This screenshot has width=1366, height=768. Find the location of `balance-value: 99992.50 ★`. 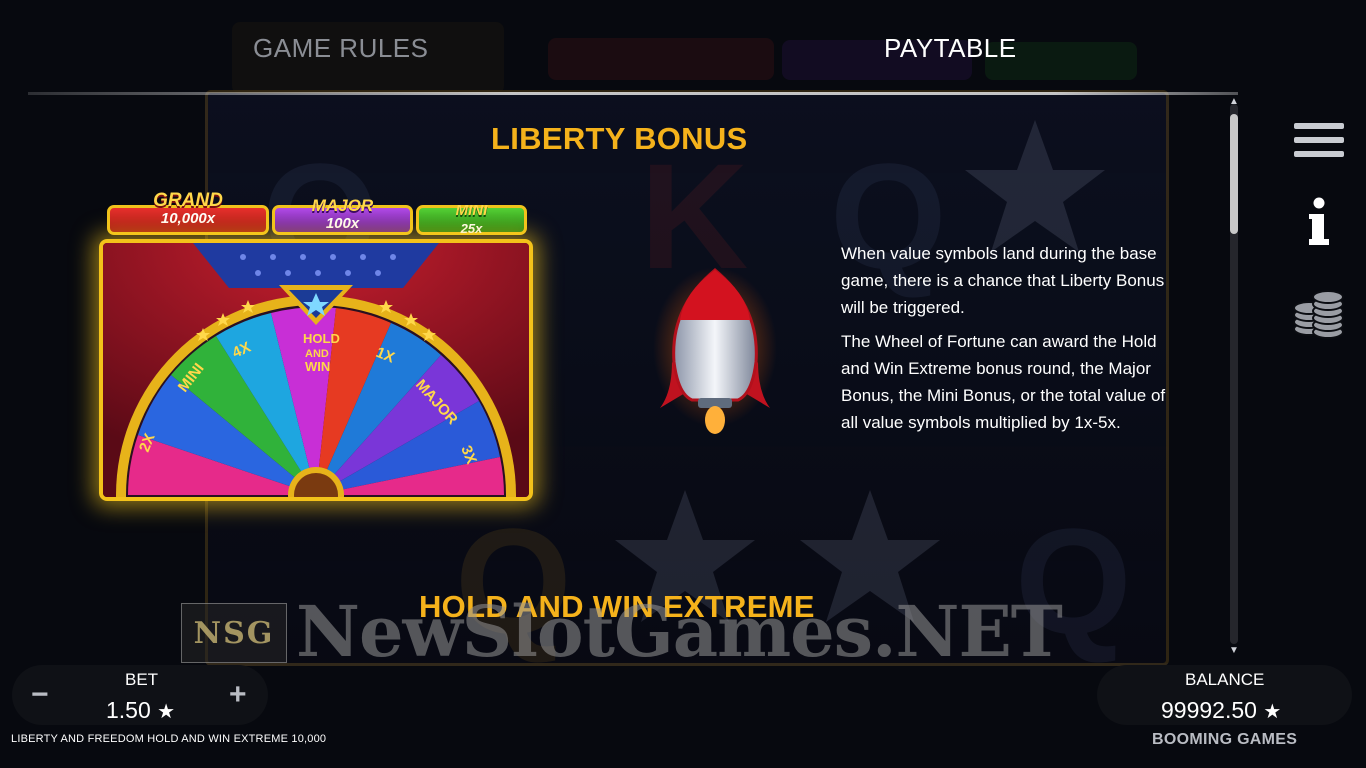

balance-value: 99992.50 ★ is located at coordinates (1221, 710).